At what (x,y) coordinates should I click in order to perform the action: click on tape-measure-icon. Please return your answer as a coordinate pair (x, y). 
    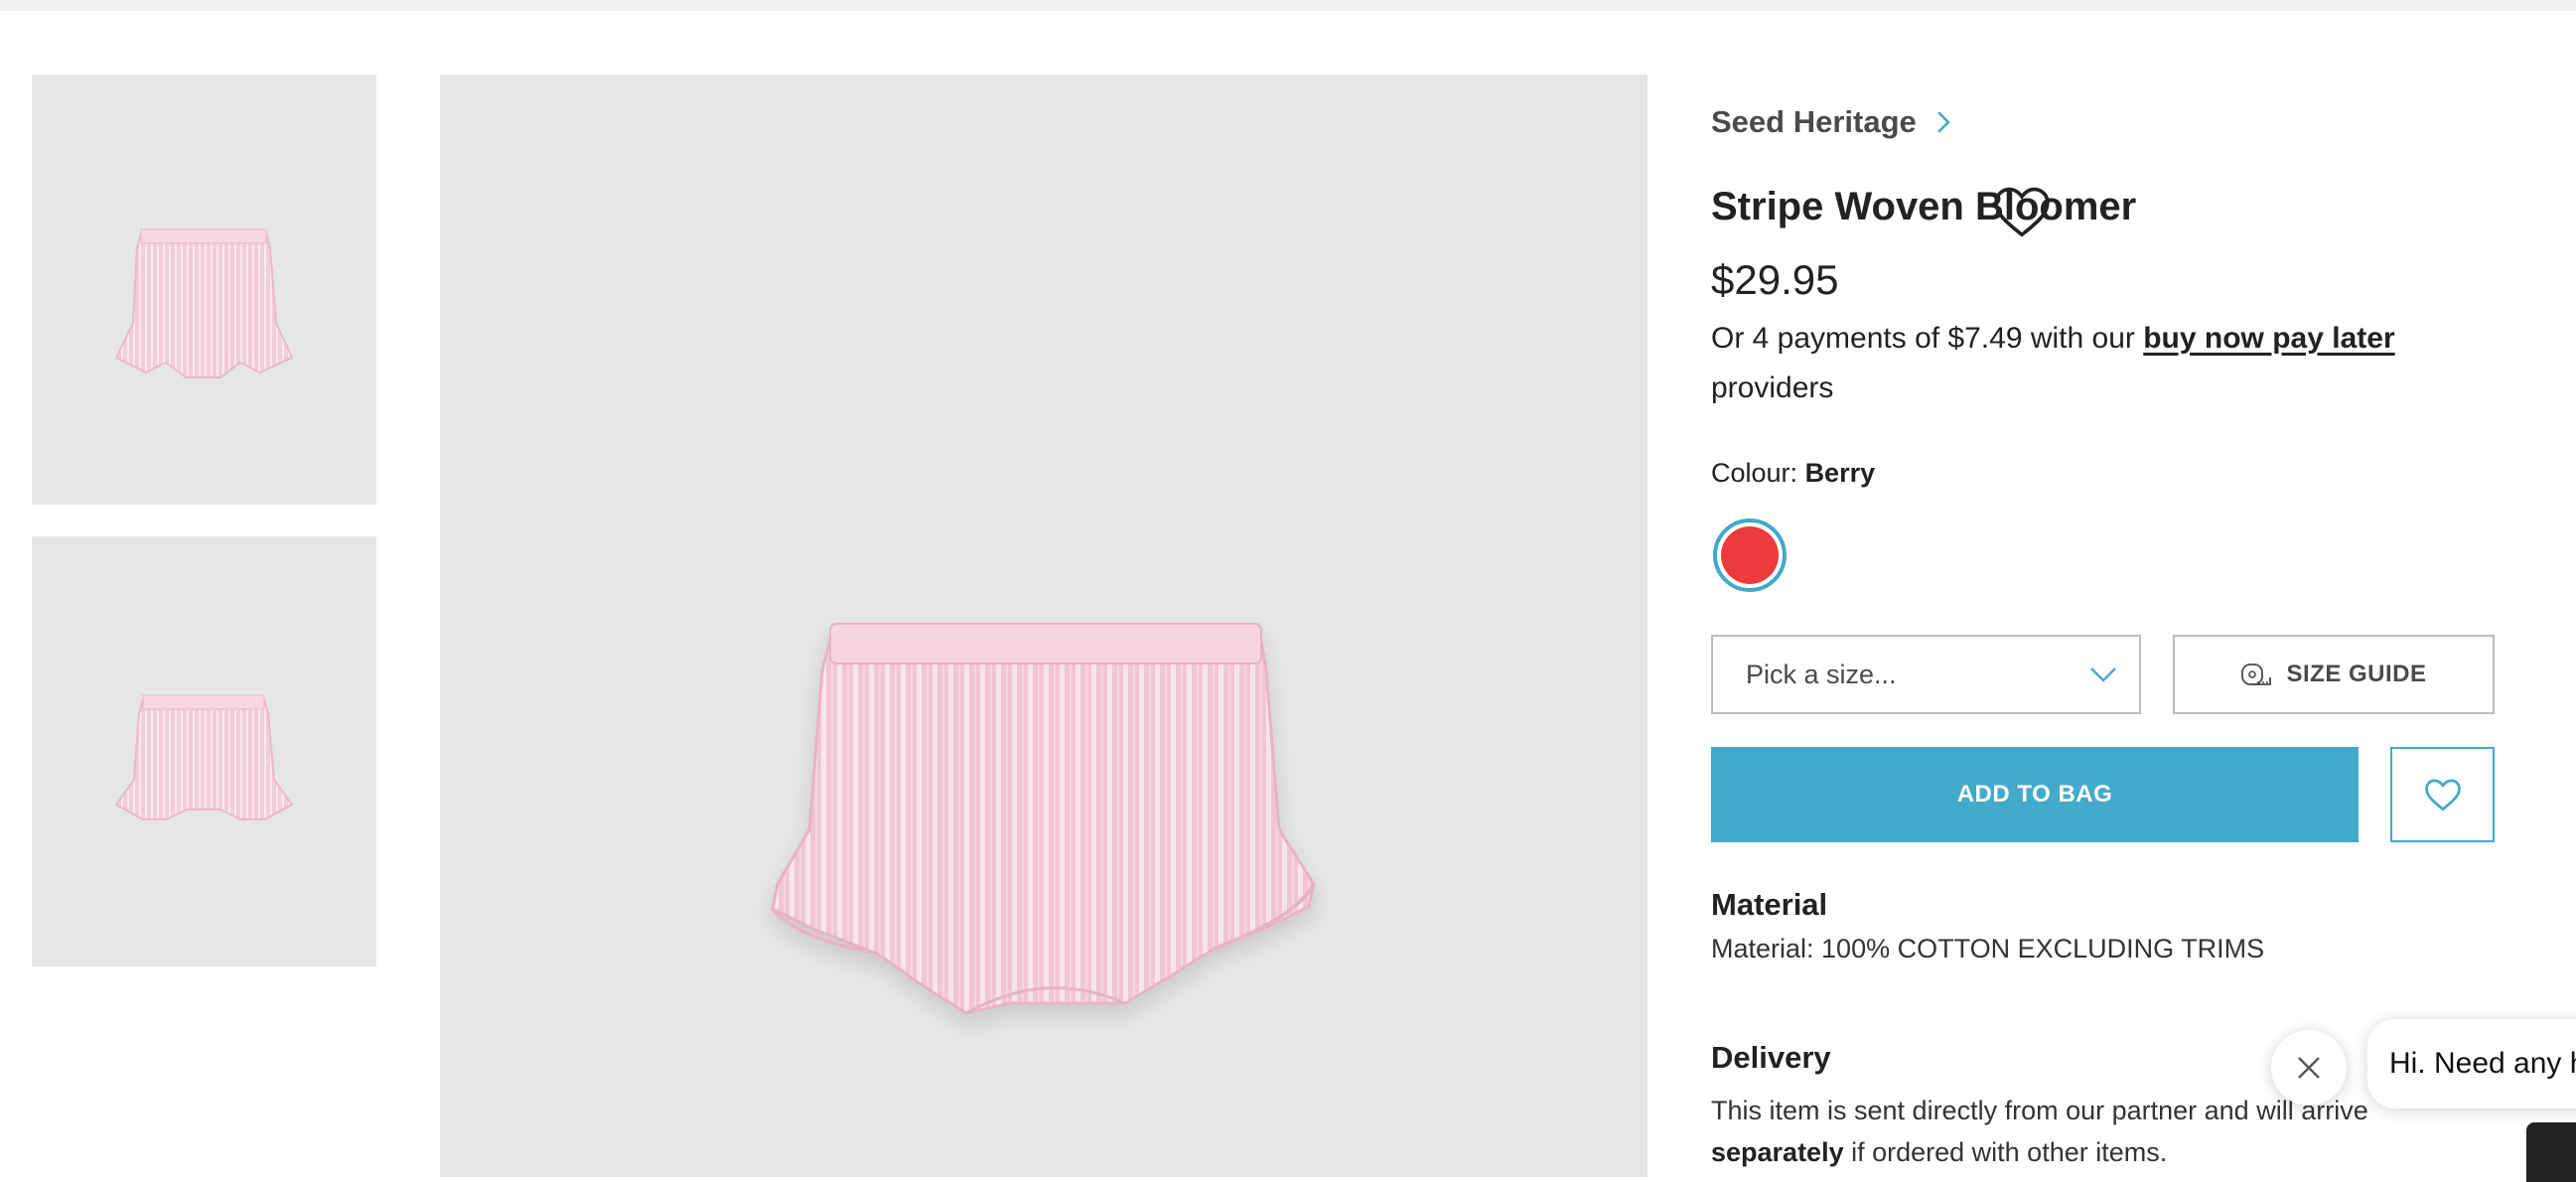
    Looking at the image, I should click on (2256, 675).